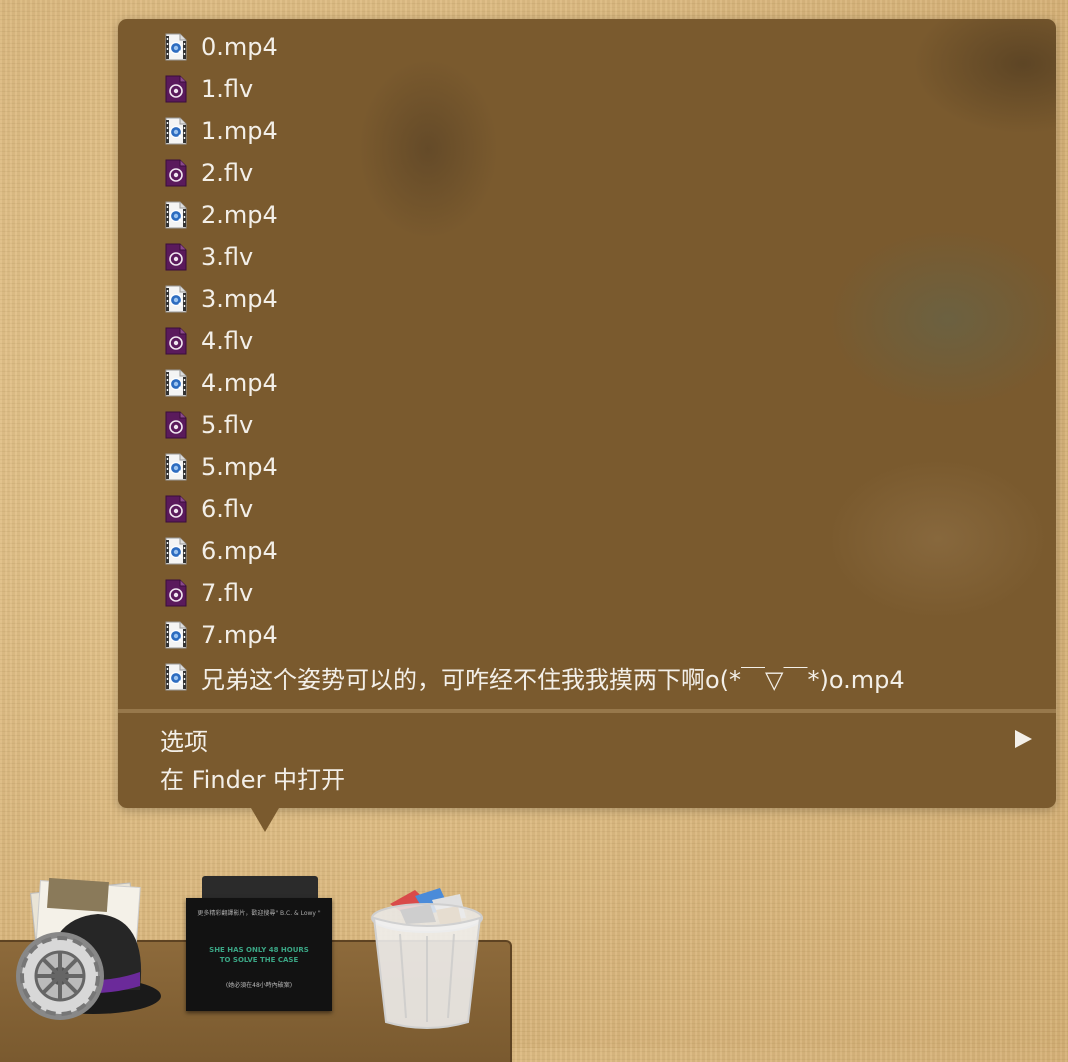  I want to click on popup-pointer, so click(265, 820).